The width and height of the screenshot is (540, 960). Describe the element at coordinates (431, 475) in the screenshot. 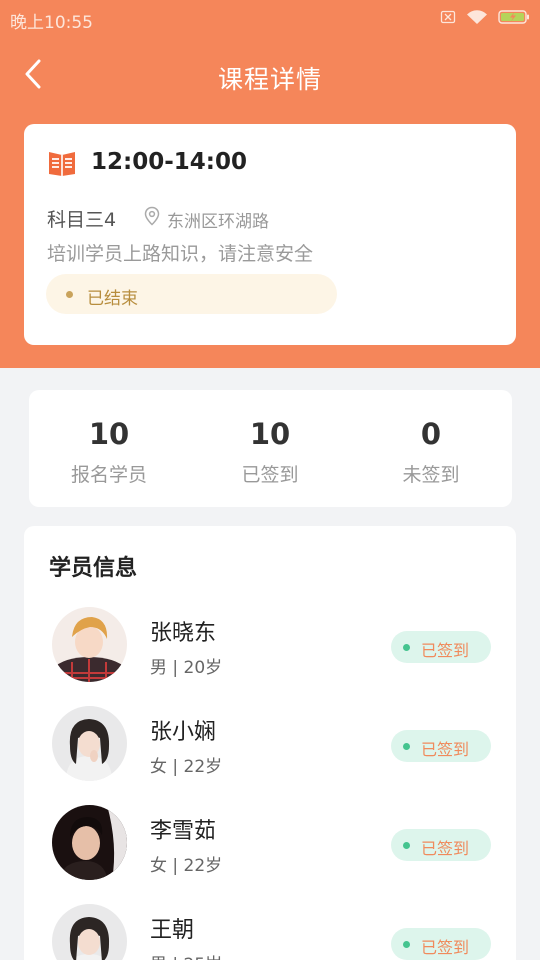

I see `stat-not-signed-in-label: 未签到` at that location.